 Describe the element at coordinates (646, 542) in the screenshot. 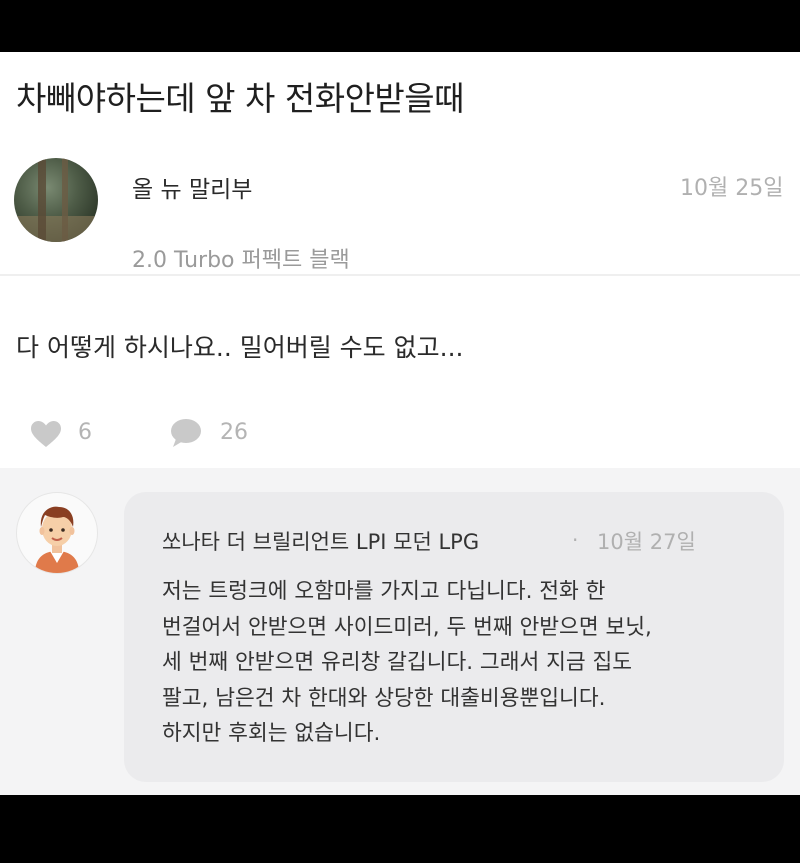

I see `comment-date: 10월 27일` at that location.